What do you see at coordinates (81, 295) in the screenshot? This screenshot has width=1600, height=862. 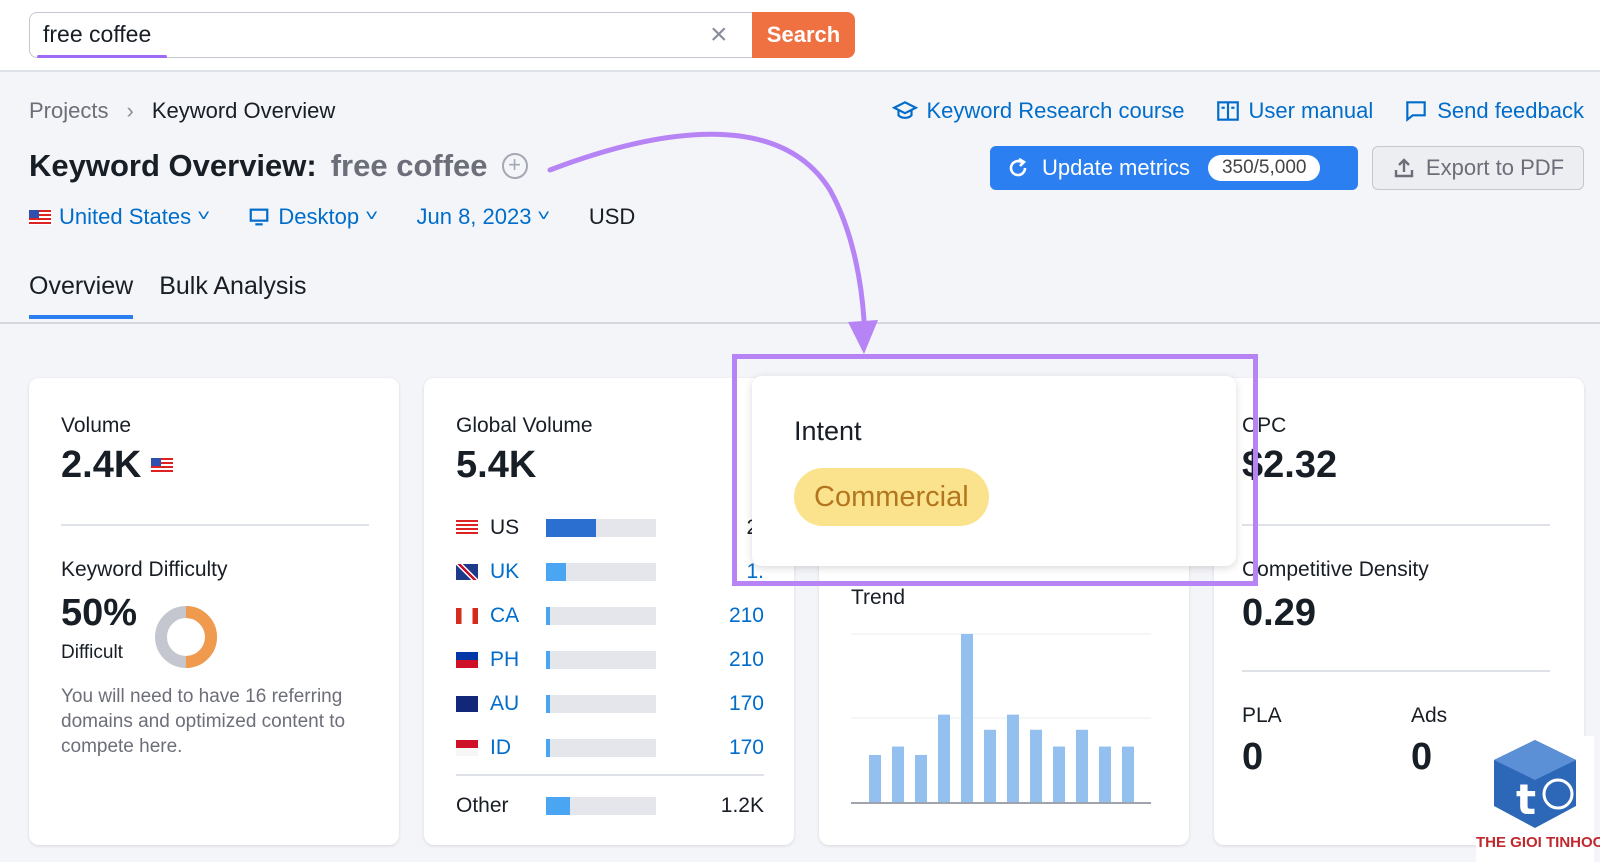 I see `tab-overview: Overview` at bounding box center [81, 295].